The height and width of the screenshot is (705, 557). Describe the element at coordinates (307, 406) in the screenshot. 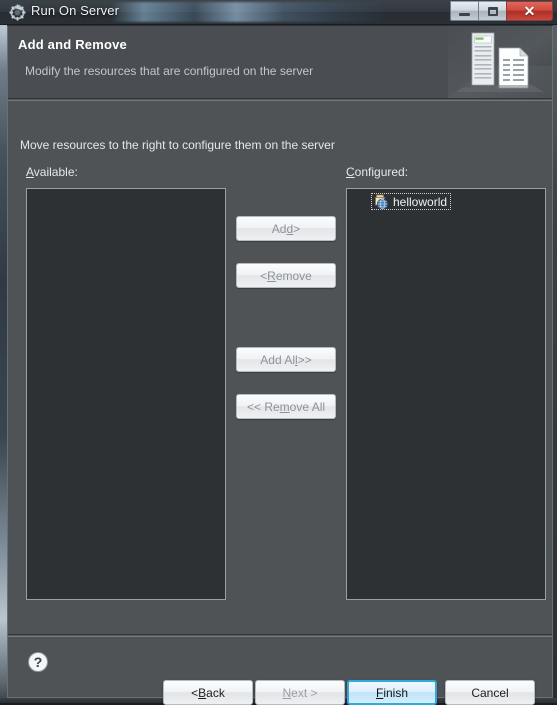

I see `remove-all-button-post: ove All` at that location.